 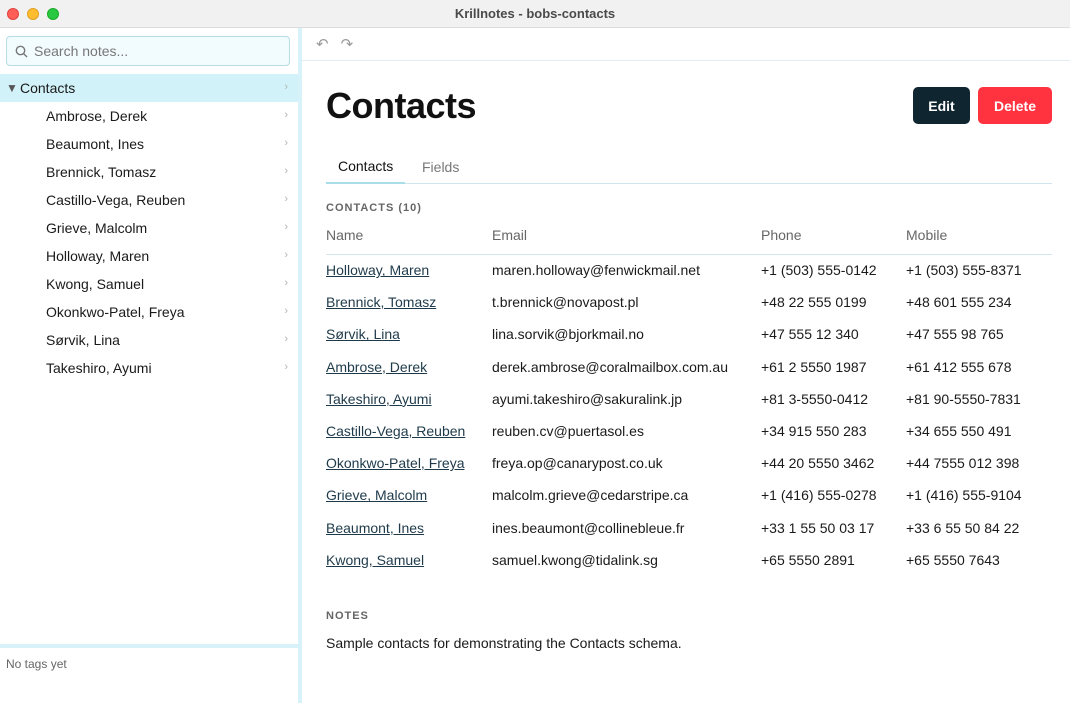 What do you see at coordinates (979, 239) in the screenshot?
I see `column-header-mobile: Mobile` at bounding box center [979, 239].